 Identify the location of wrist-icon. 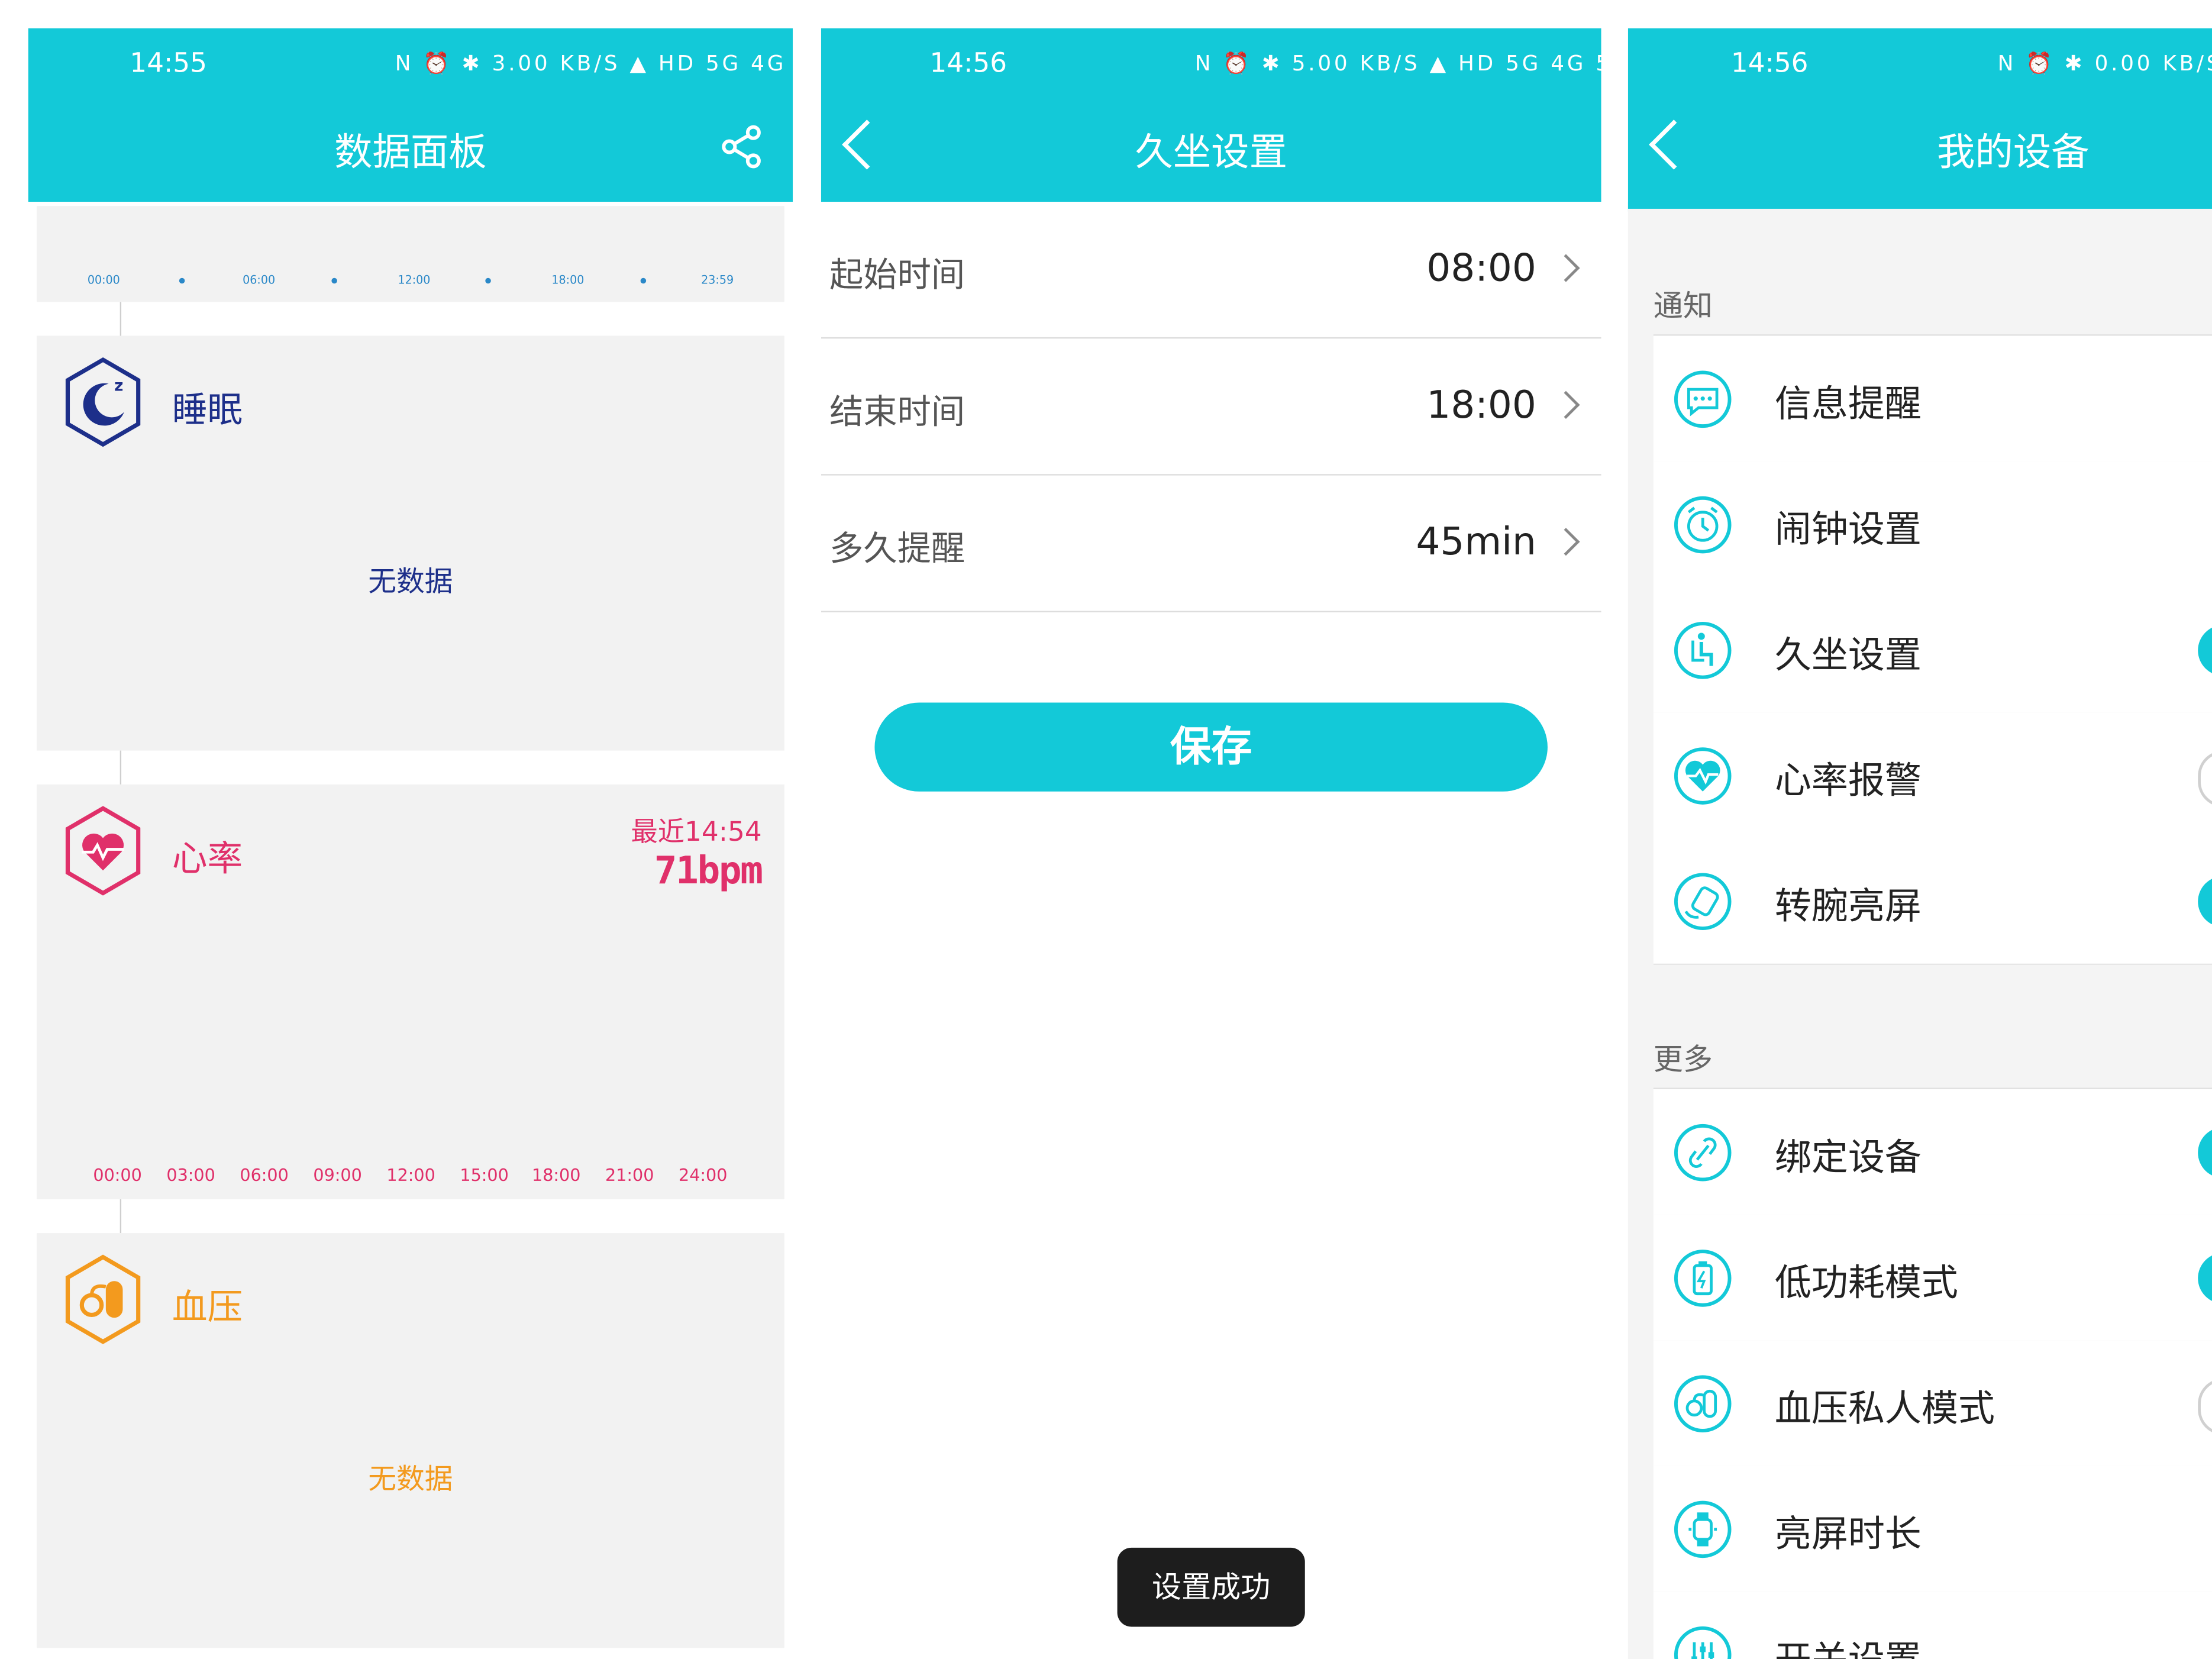
(1703, 902).